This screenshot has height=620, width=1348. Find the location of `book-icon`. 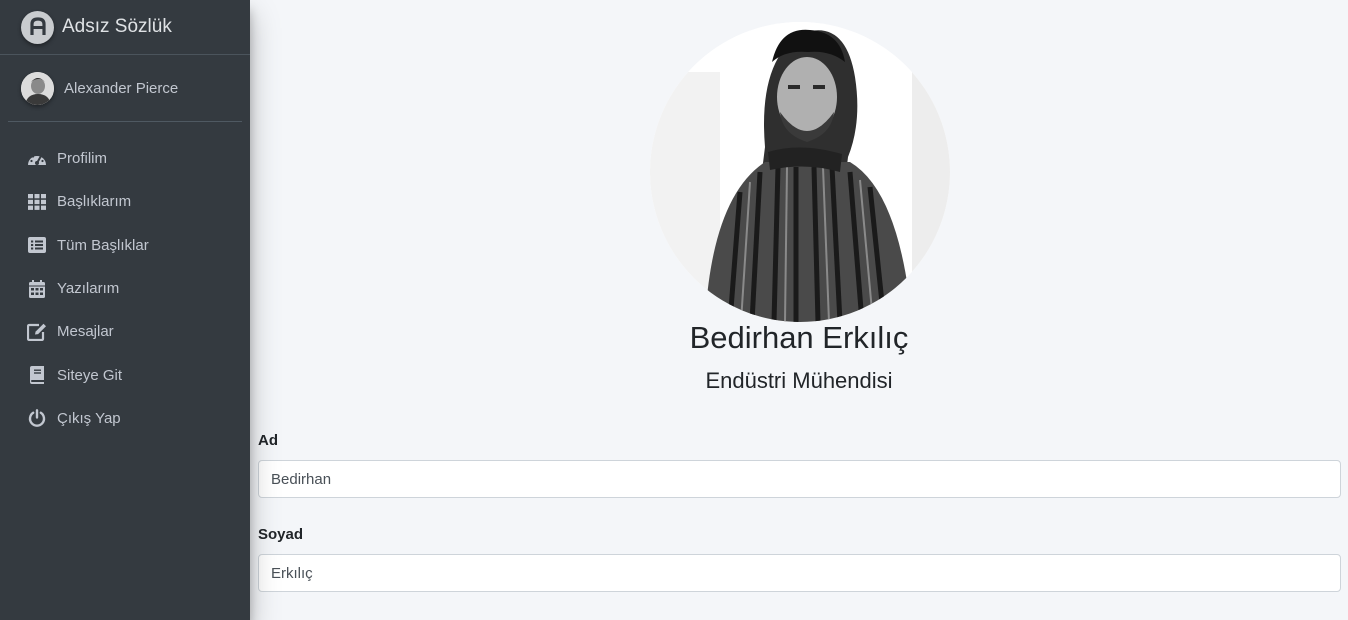

book-icon is located at coordinates (37, 375).